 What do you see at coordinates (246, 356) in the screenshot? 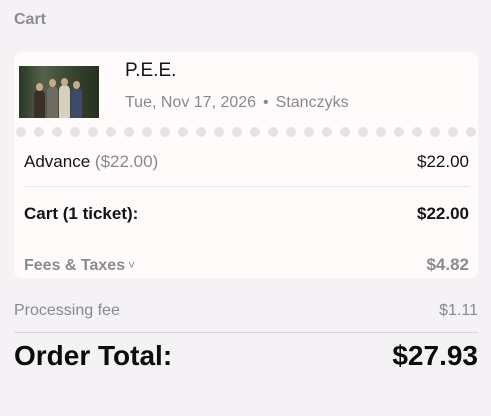
I see `order-total-row: Order Total: $27.93` at bounding box center [246, 356].